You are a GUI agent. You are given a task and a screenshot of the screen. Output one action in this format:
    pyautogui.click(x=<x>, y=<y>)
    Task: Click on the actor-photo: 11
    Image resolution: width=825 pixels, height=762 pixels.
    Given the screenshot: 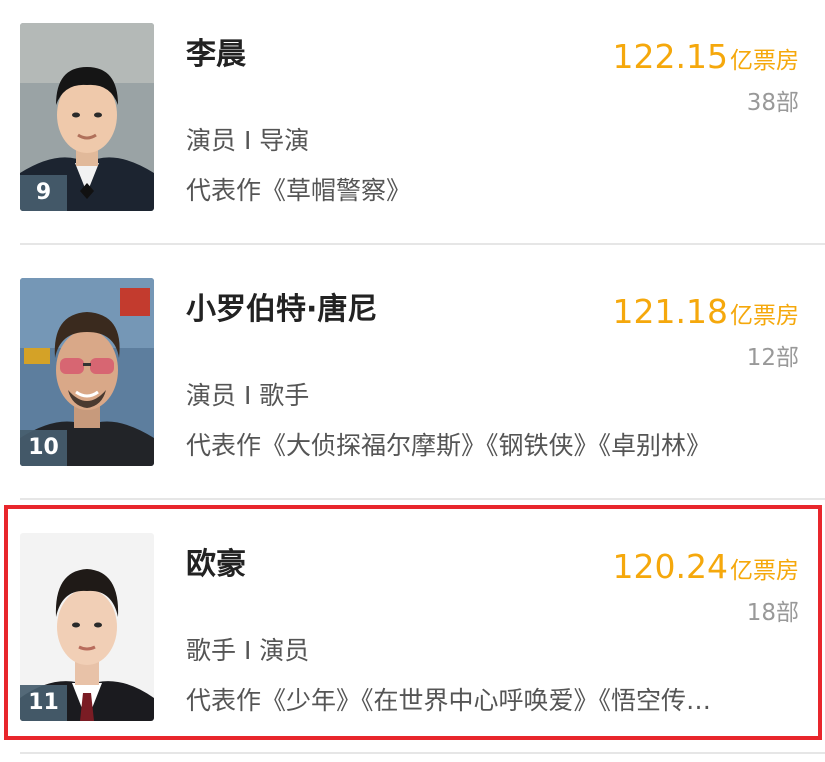 What is the action you would take?
    pyautogui.click(x=87, y=627)
    